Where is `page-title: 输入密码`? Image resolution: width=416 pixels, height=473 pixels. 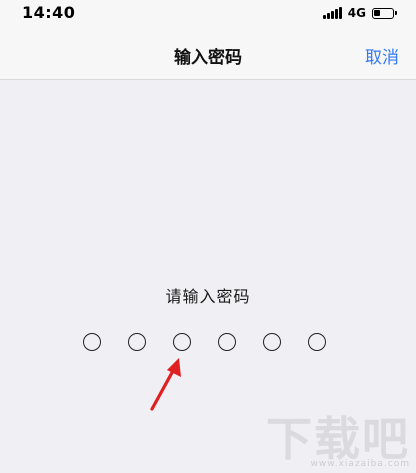
page-title: 输入密码 is located at coordinates (208, 58).